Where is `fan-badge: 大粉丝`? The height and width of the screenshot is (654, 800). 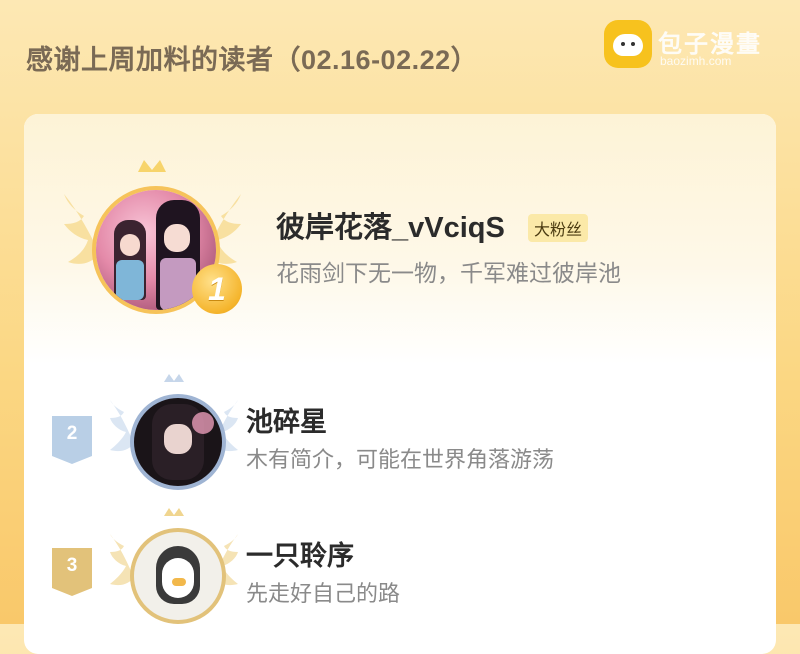
fan-badge: 大粉丝 is located at coordinates (558, 228).